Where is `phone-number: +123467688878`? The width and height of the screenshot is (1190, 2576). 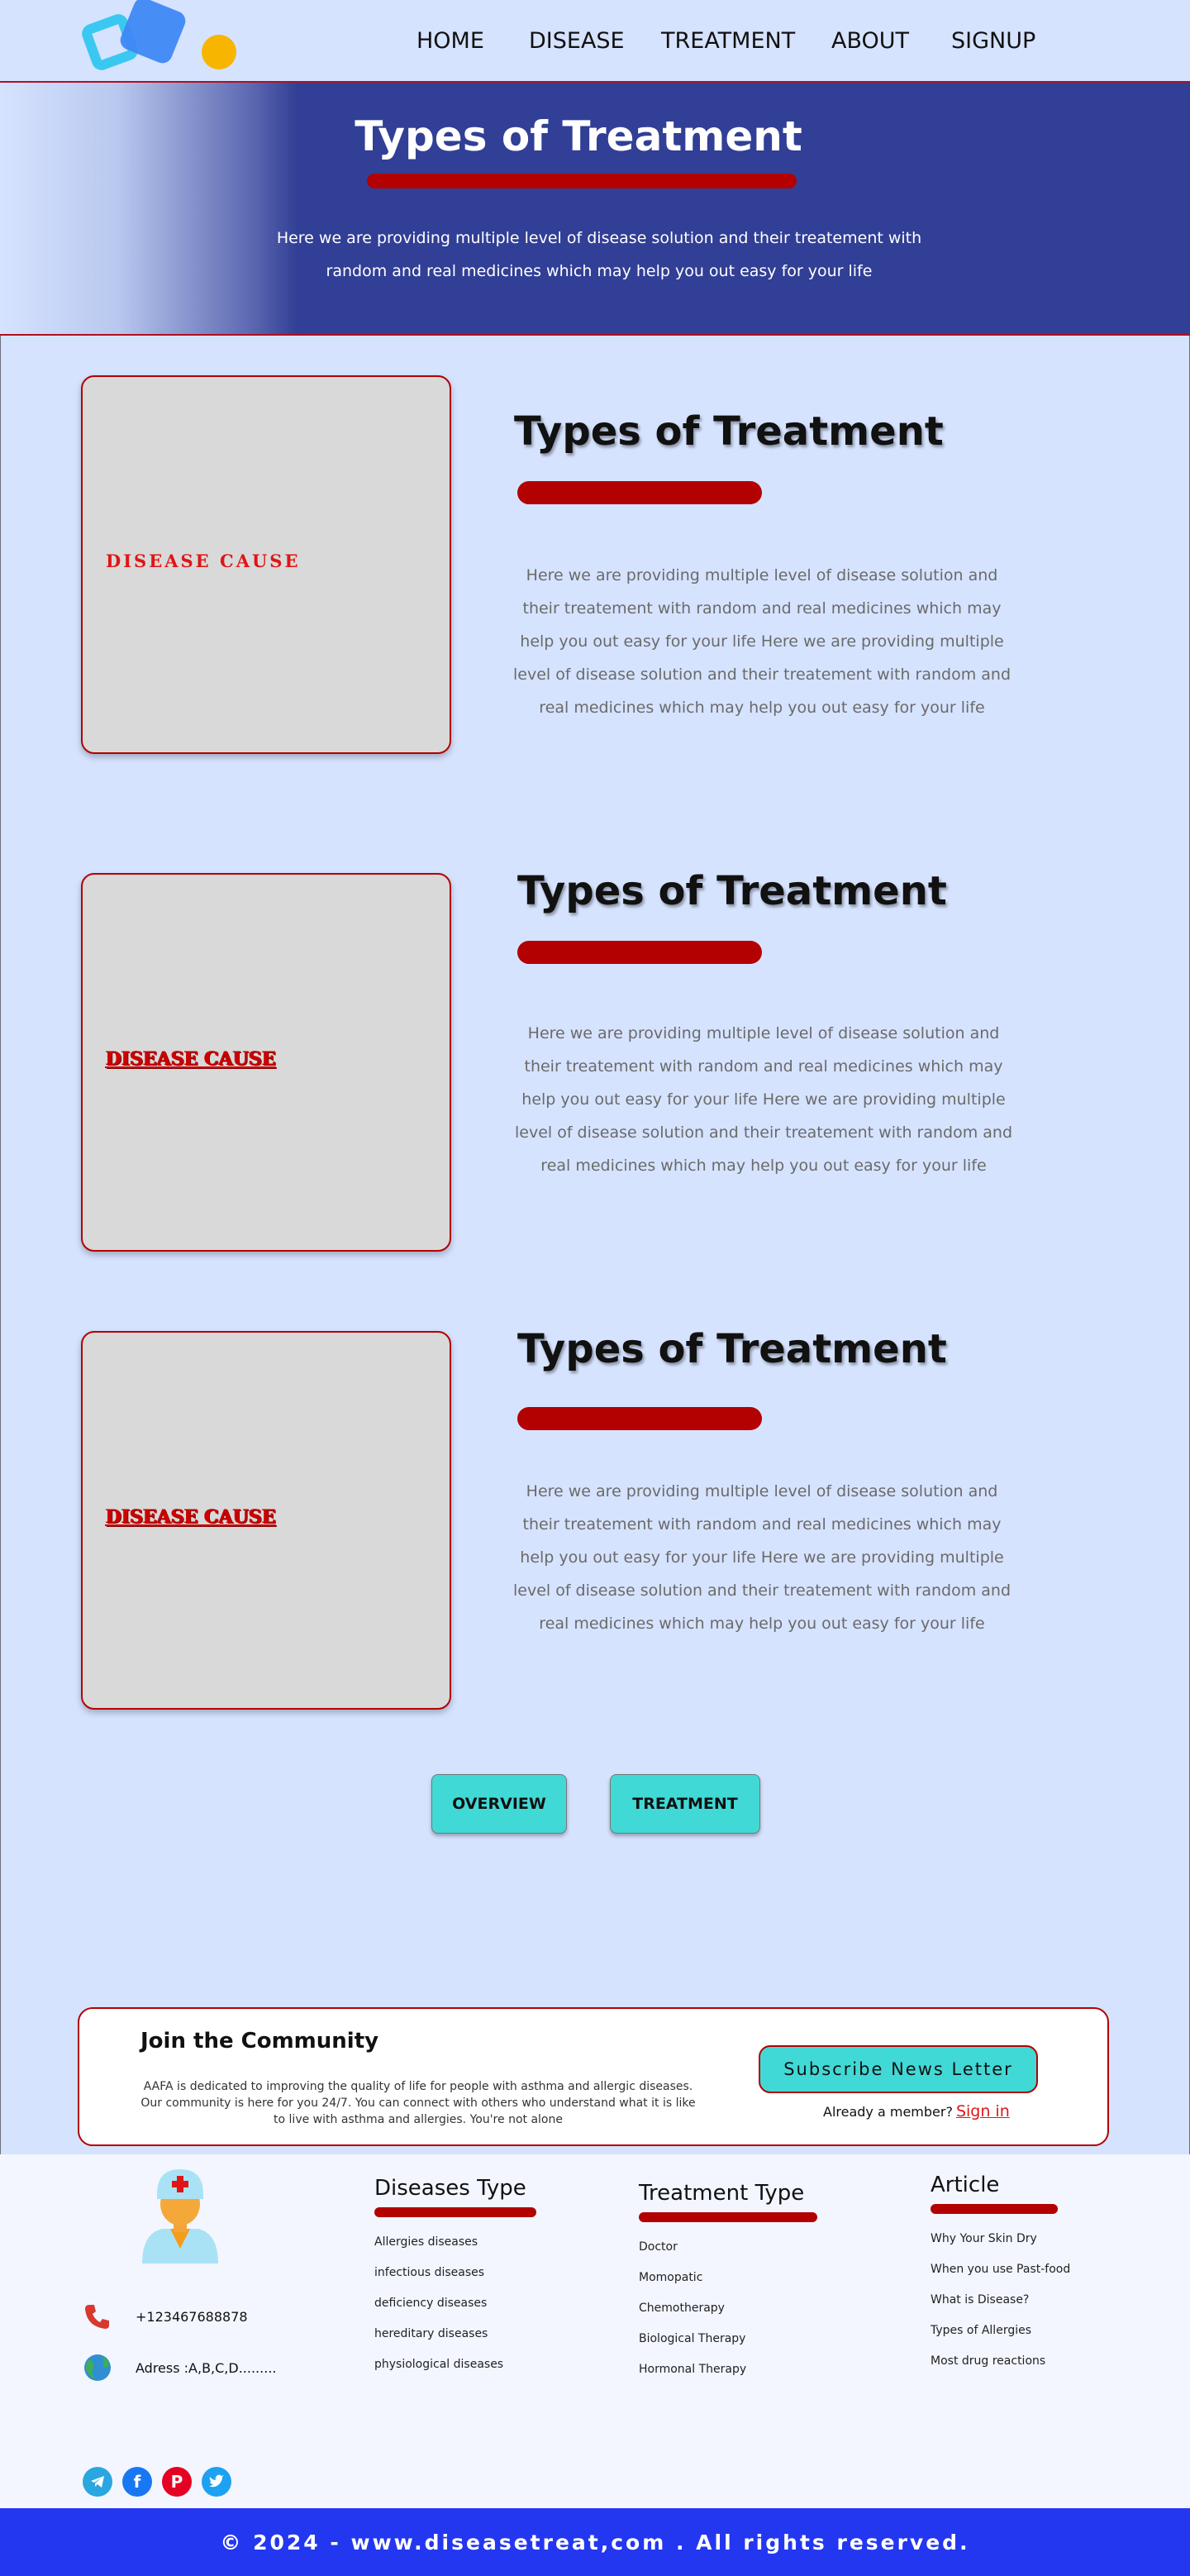 phone-number: +123467688878 is located at coordinates (192, 2316).